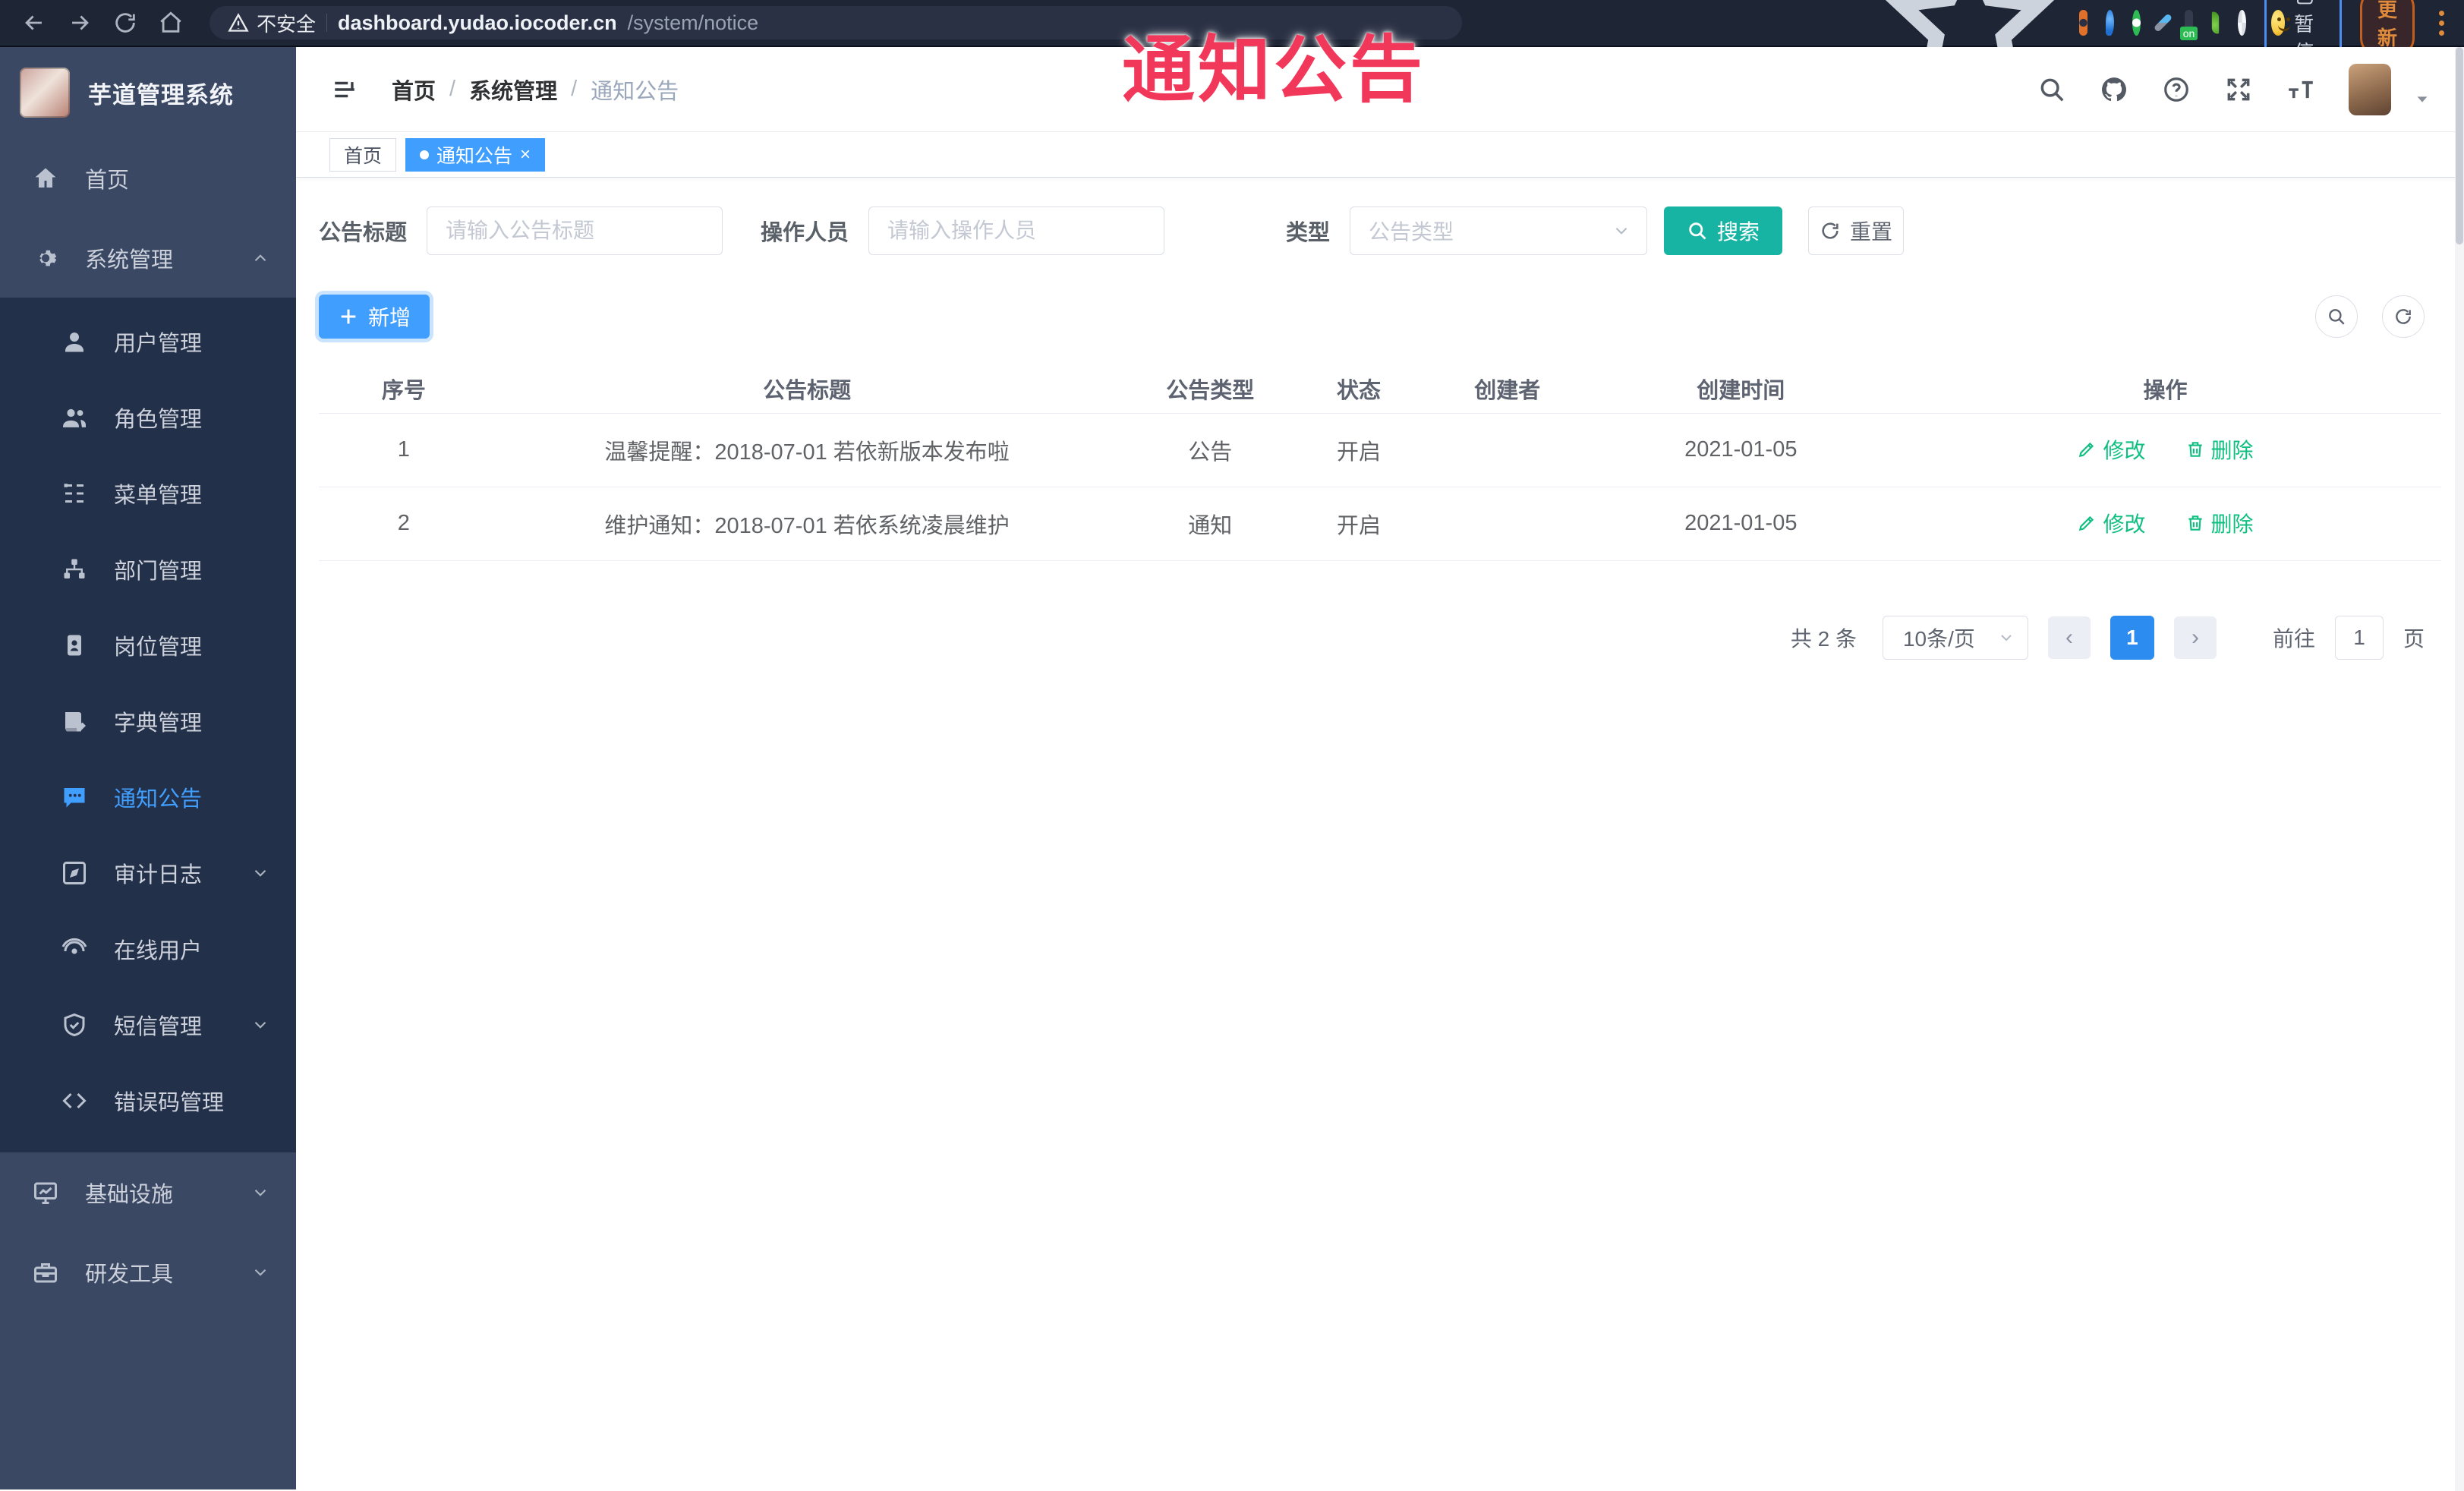 This screenshot has width=2464, height=1491. Describe the element at coordinates (1723, 231) in the screenshot. I see `search-button: 搜索` at that location.